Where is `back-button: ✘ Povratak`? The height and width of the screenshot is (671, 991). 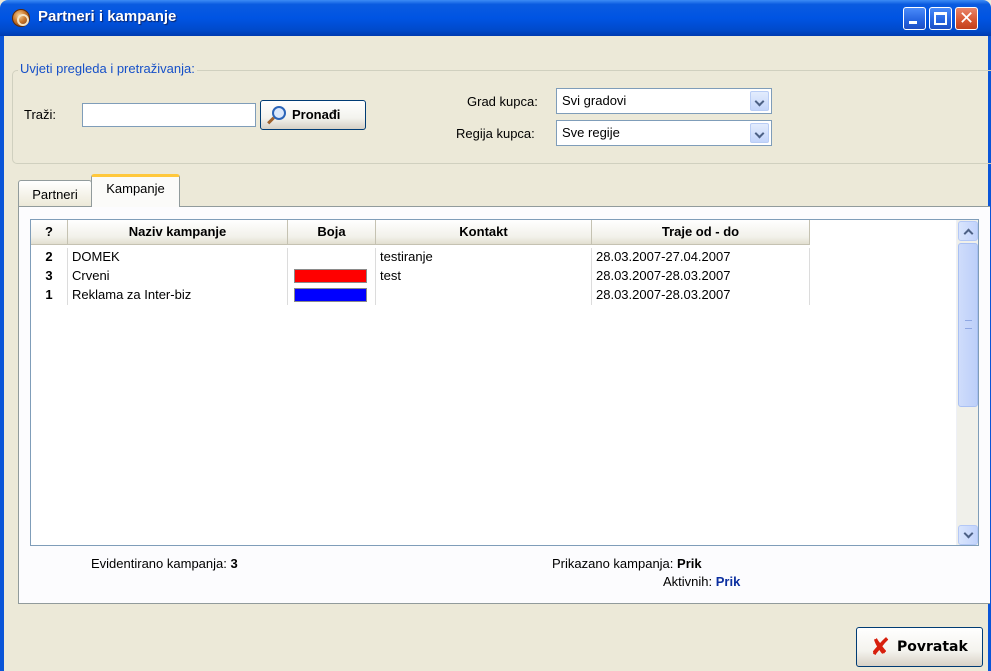 back-button: ✘ Povratak is located at coordinates (919, 647).